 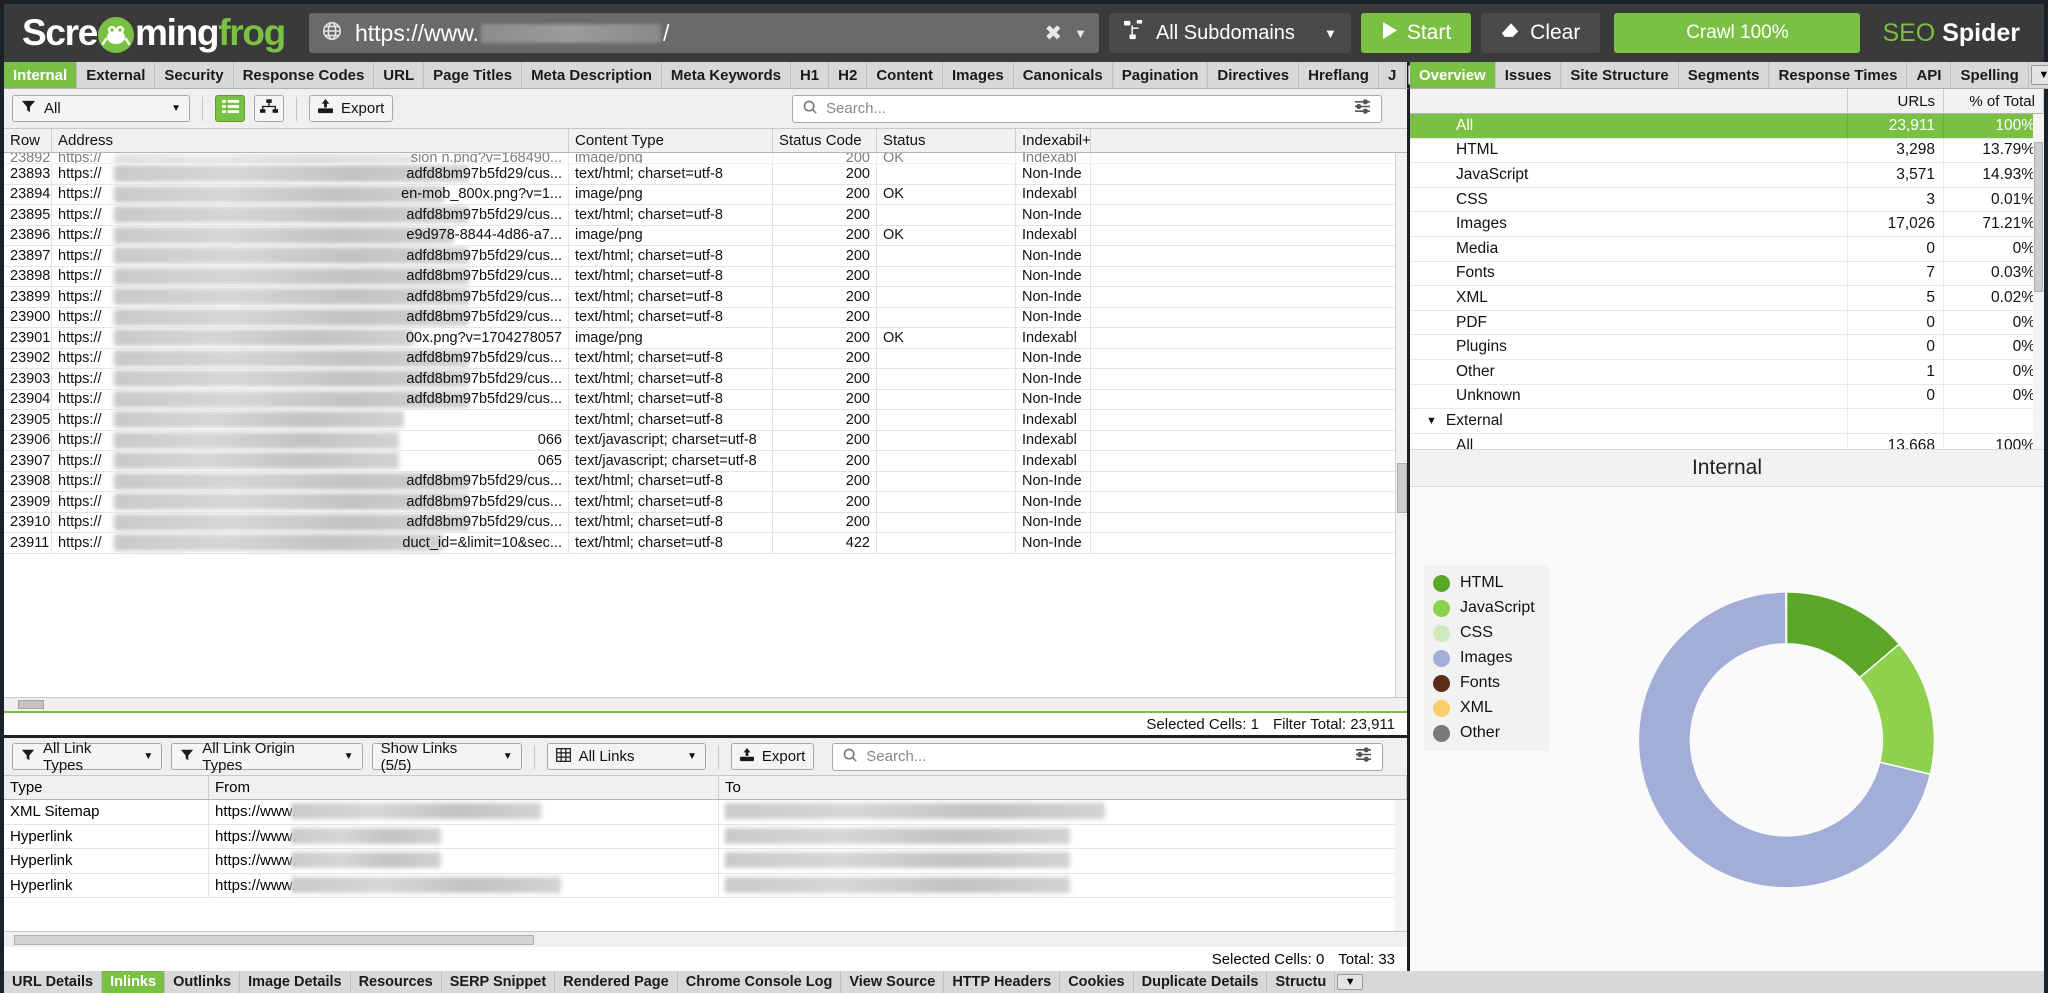 I want to click on detail-tab-url-details: URL Details, so click(x=53, y=982).